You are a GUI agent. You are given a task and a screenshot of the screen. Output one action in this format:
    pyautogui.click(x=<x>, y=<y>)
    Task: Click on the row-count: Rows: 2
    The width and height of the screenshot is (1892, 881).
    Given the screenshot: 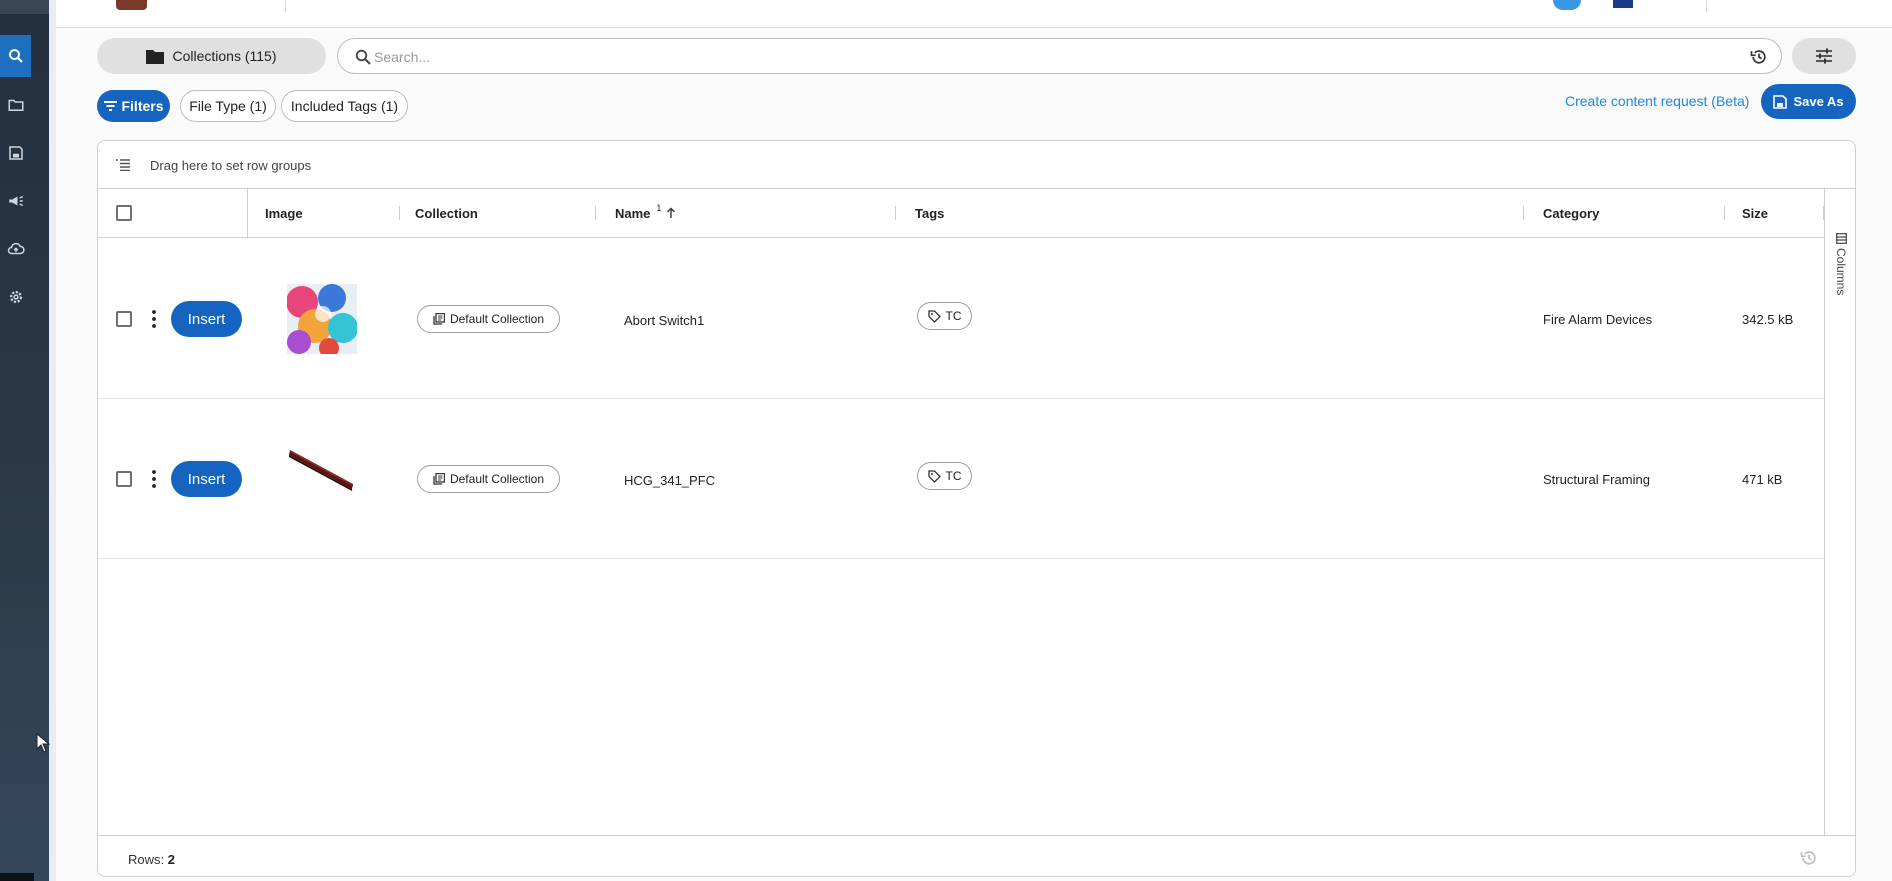 What is the action you would take?
    pyautogui.click(x=151, y=859)
    